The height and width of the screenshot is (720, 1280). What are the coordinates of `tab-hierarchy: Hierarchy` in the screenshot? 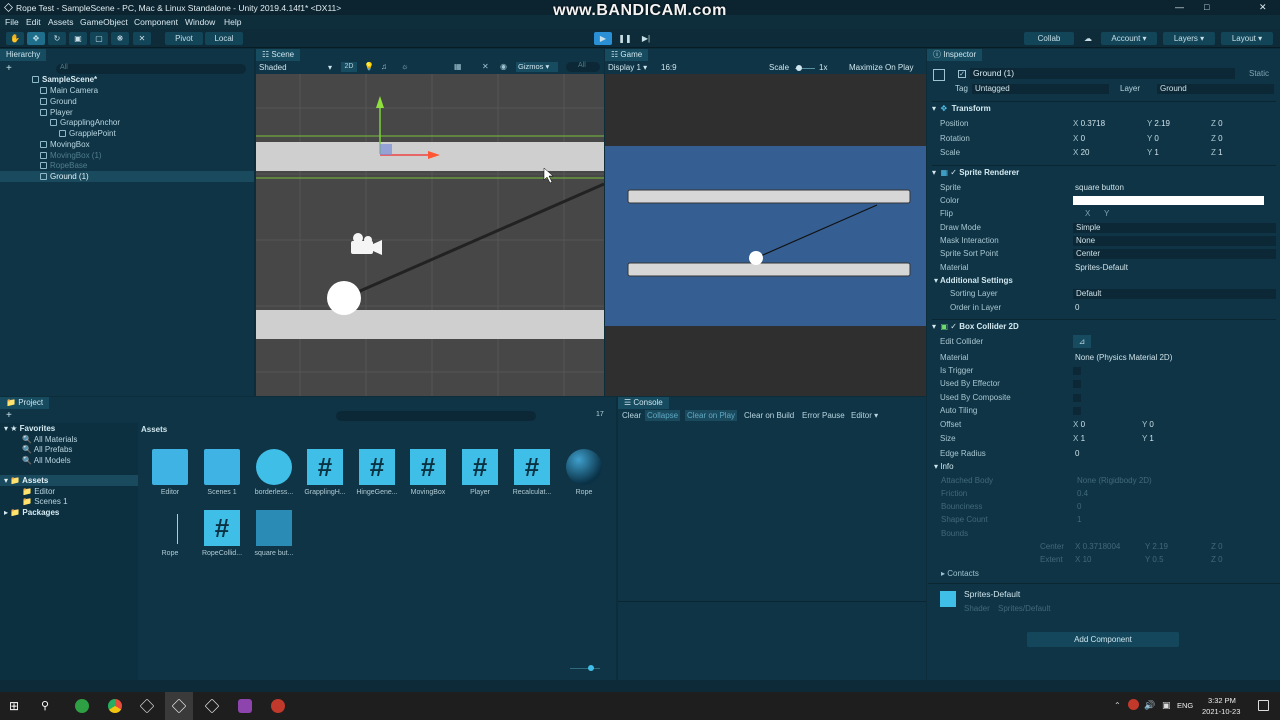 It's located at (23, 55).